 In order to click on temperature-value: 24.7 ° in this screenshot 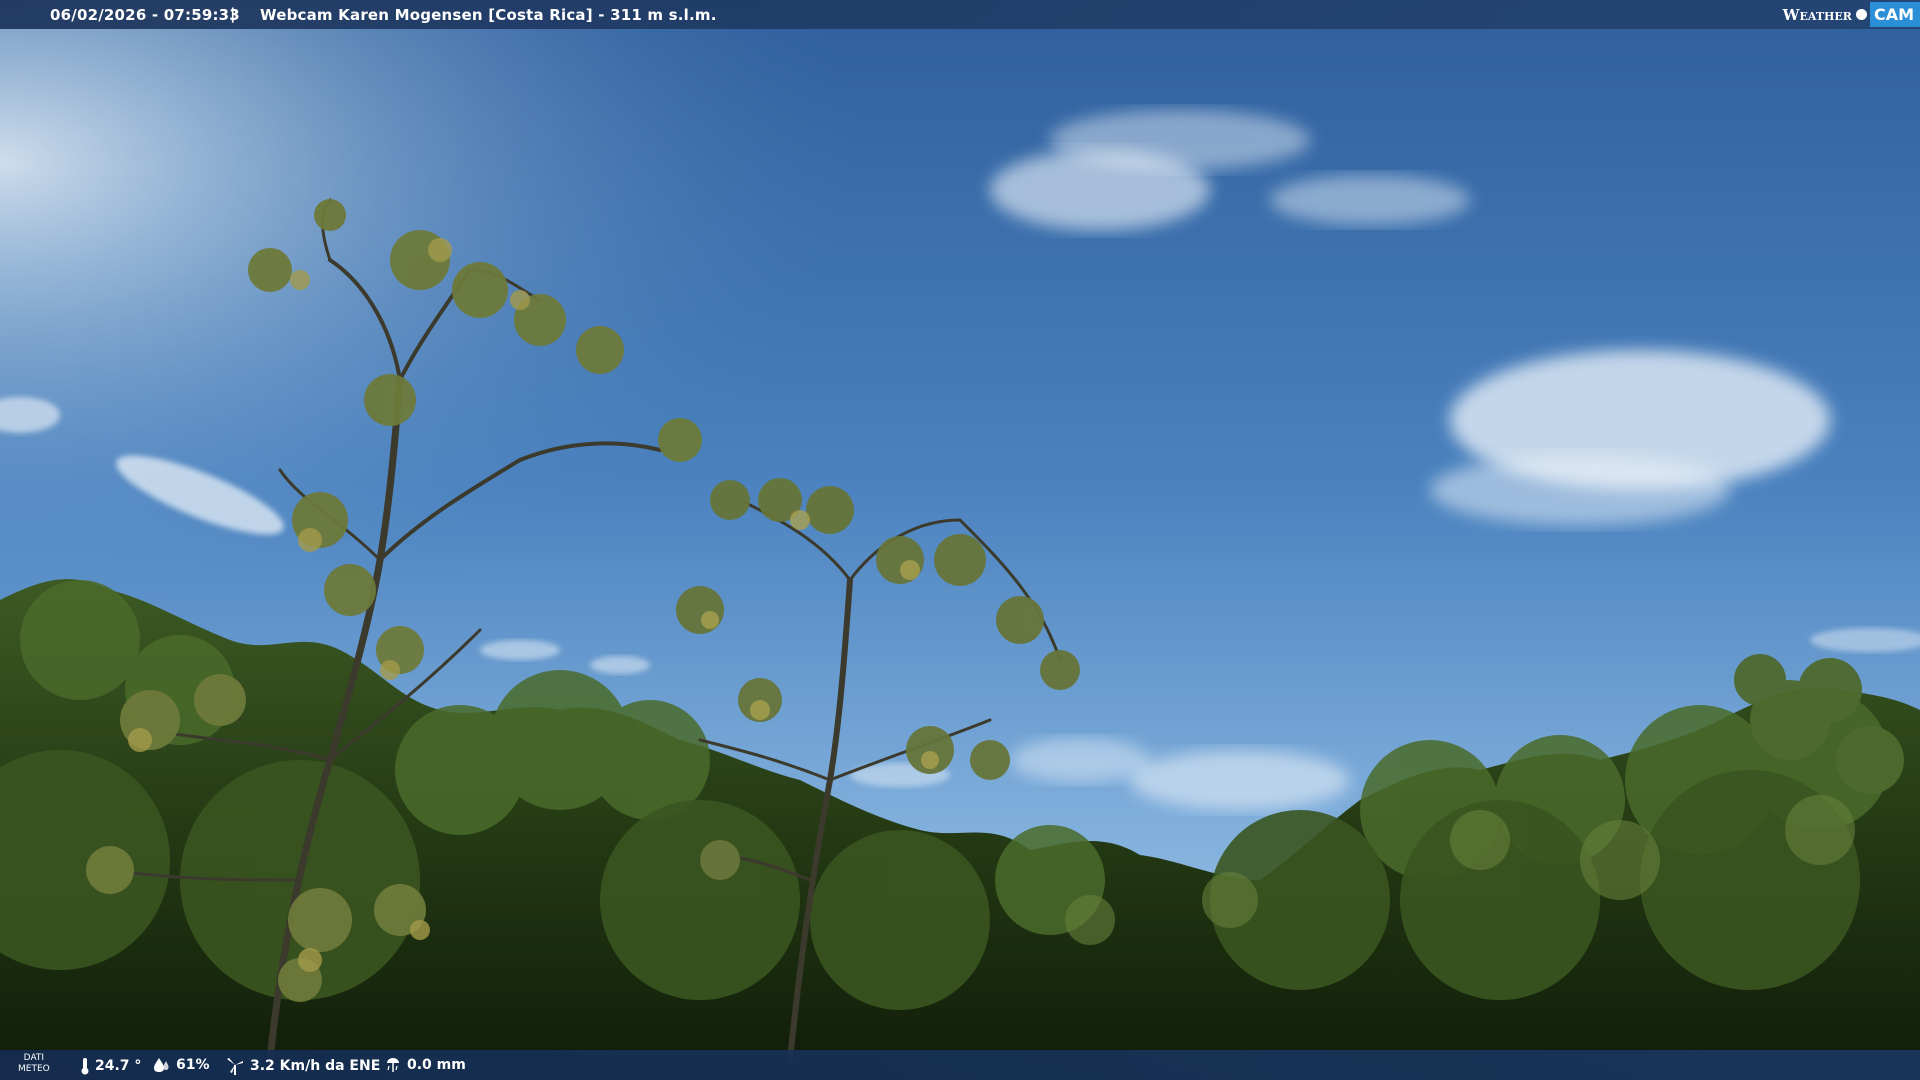, I will do `click(118, 1066)`.